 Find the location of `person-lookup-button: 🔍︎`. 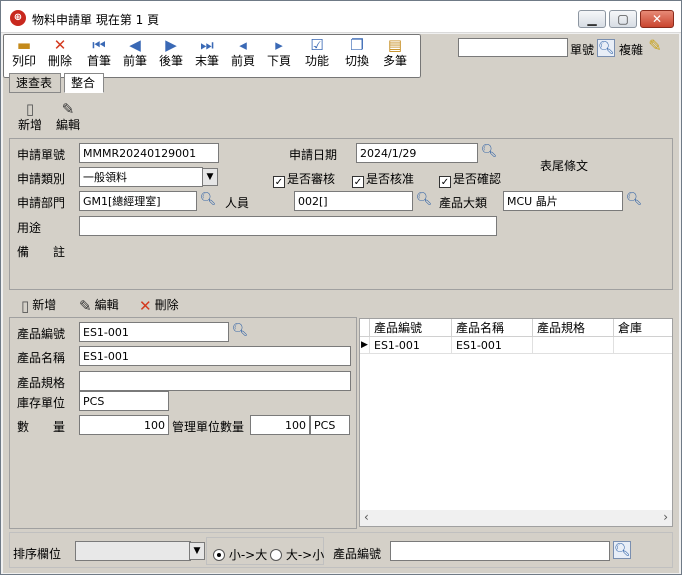

person-lookup-button: 🔍︎ is located at coordinates (424, 200).